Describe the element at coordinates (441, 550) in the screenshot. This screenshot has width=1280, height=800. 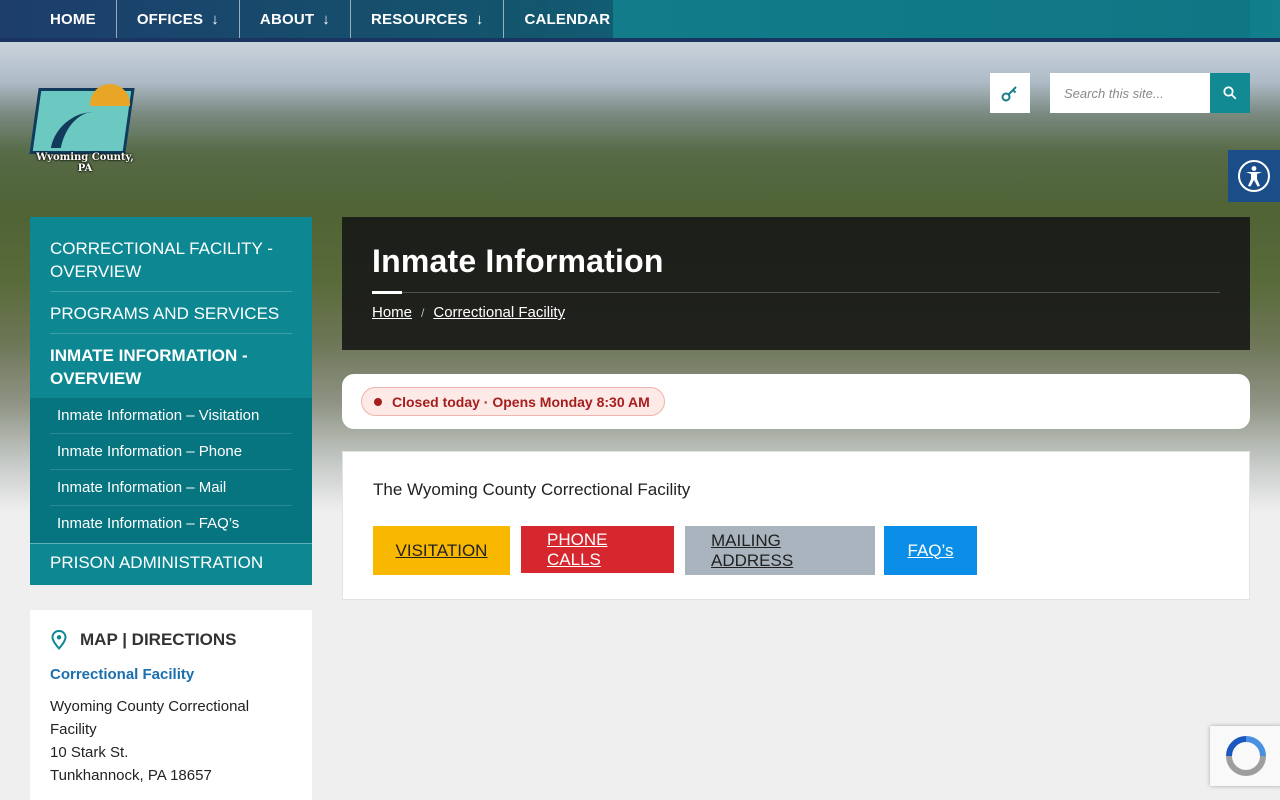
I see `visitation-button: VISITATION` at that location.